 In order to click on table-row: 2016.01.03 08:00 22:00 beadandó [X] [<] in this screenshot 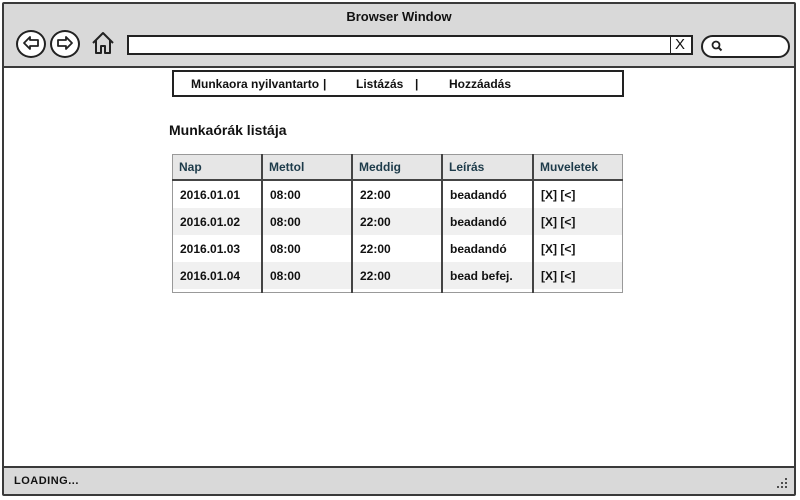, I will do `click(397, 248)`.